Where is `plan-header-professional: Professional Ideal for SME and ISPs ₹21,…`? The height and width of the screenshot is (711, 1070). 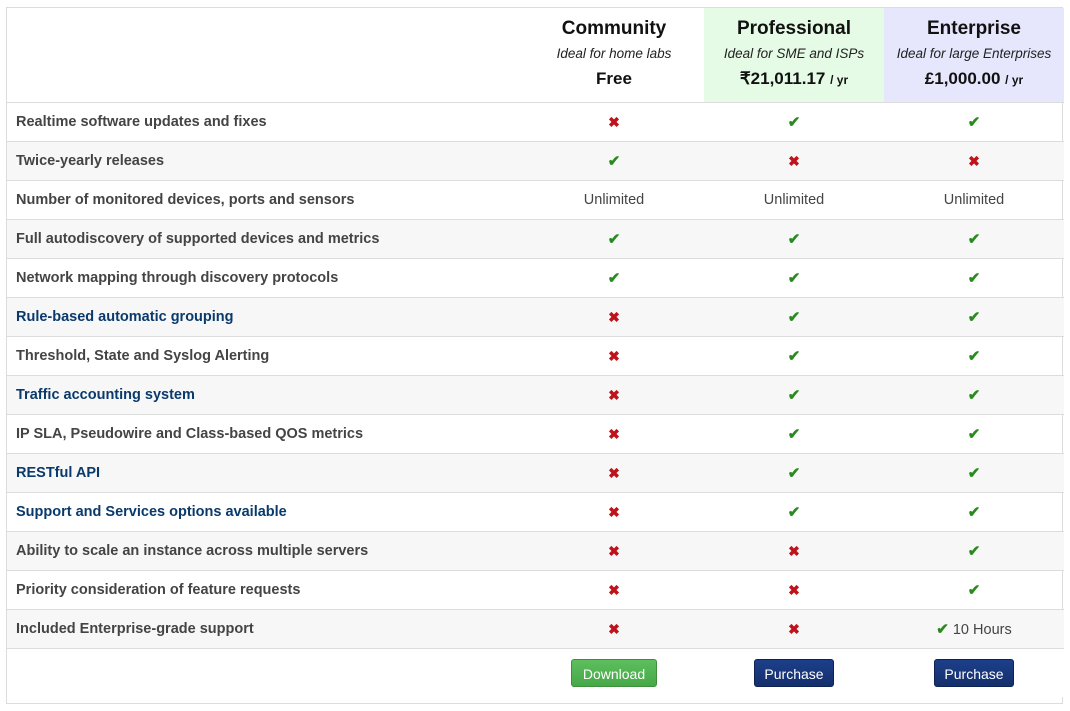 plan-header-professional: Professional Ideal for SME and ISPs ₹21,… is located at coordinates (794, 55).